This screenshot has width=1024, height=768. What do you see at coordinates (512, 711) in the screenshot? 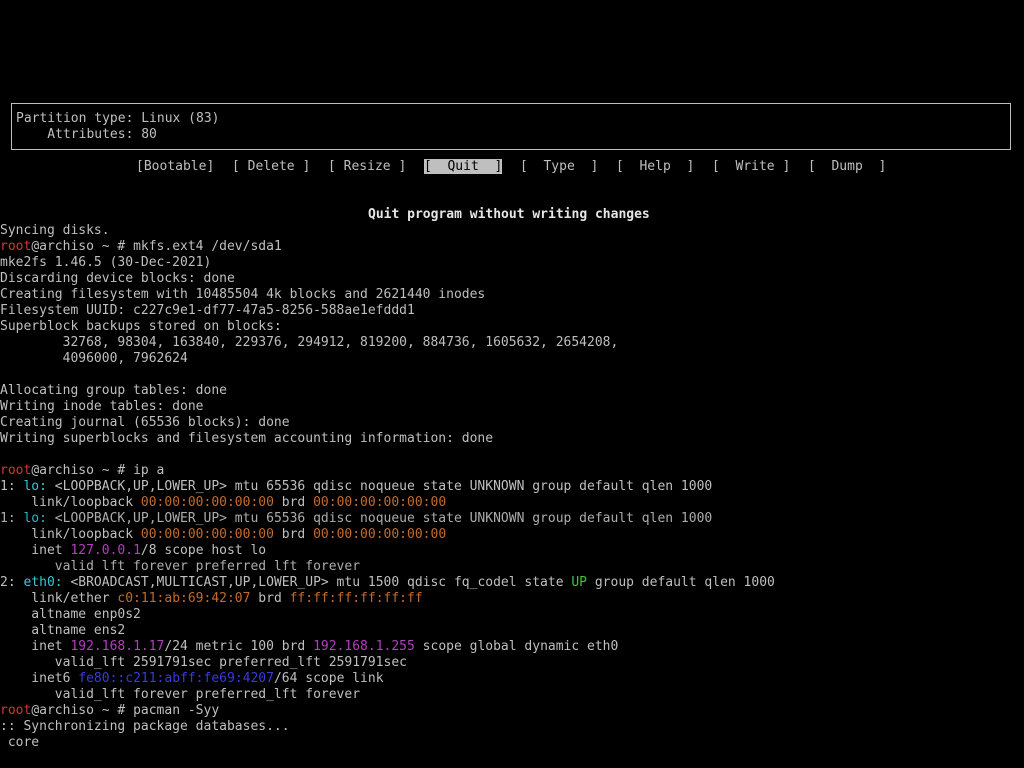
I see `prompt-line: root@archiso ~ # pacman -Syy` at bounding box center [512, 711].